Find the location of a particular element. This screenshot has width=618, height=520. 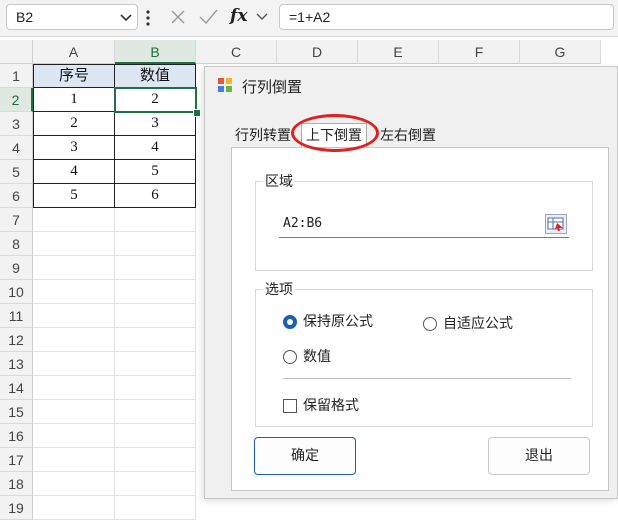

cell-b6: 6 is located at coordinates (155, 196).